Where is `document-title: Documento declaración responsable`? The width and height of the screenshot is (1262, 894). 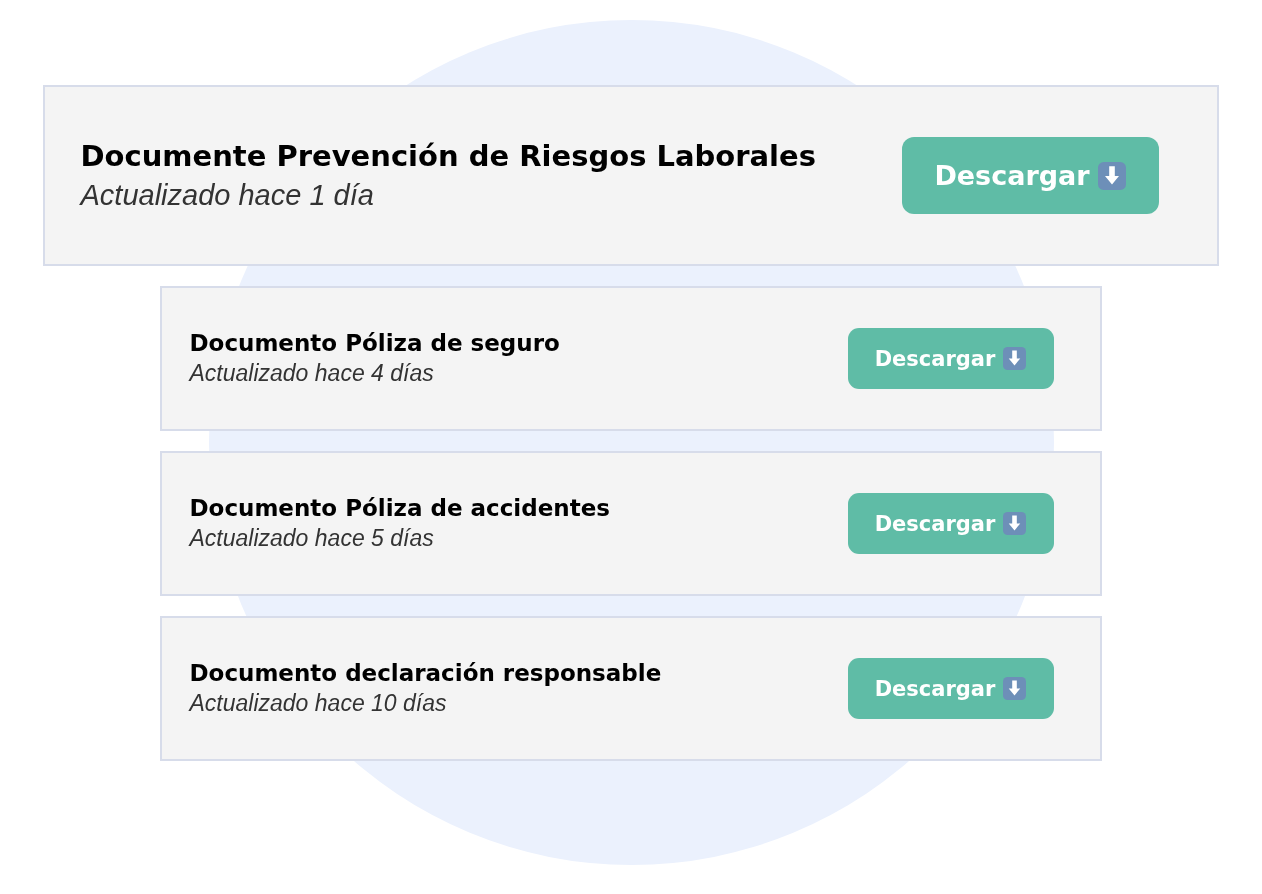
document-title: Documento declaración responsable is located at coordinates (425, 673).